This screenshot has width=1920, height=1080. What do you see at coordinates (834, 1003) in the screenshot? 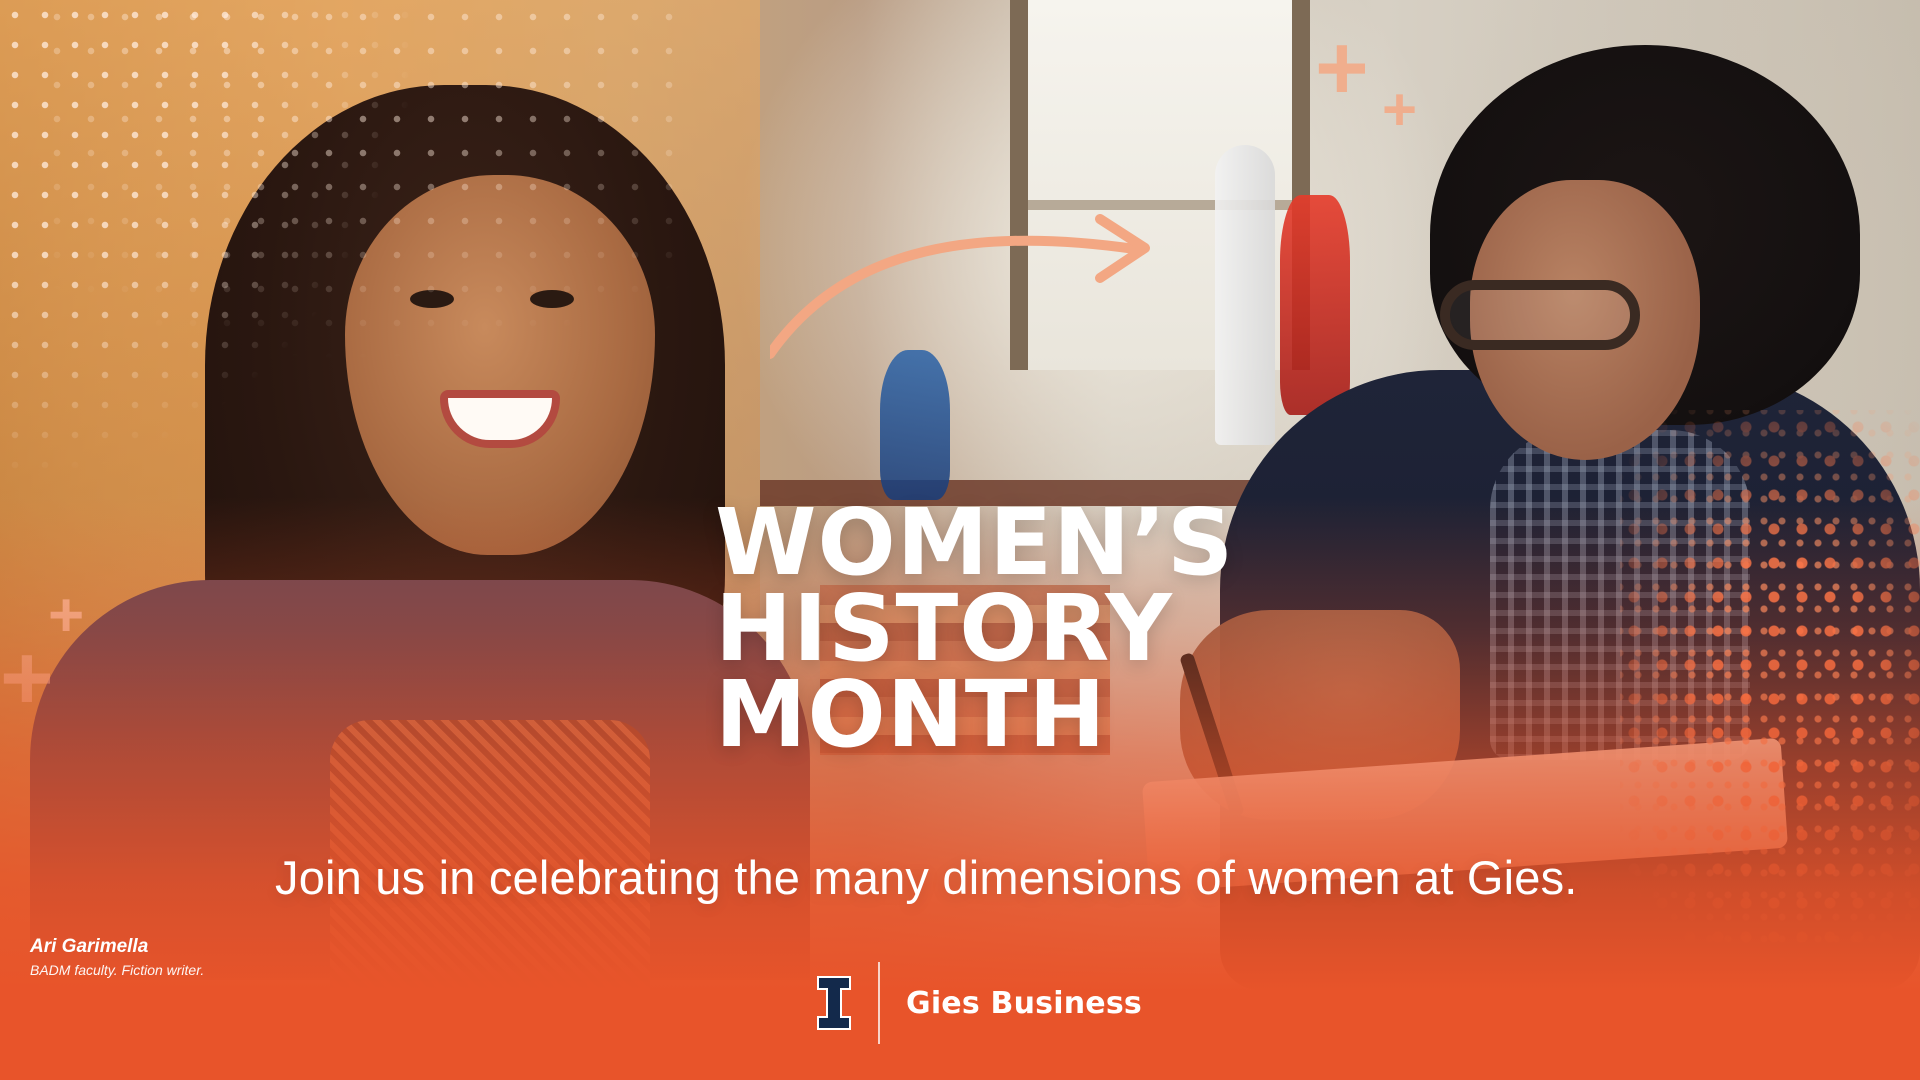
I see `illinois-block-i-icon` at bounding box center [834, 1003].